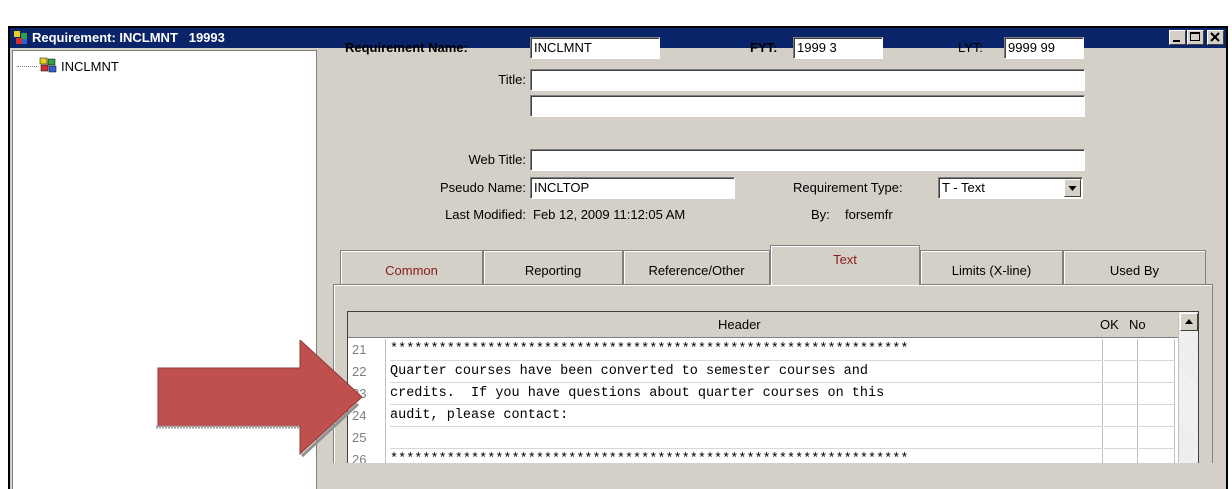  Describe the element at coordinates (838, 48) in the screenshot. I see `fyt-field: 1999 3` at that location.